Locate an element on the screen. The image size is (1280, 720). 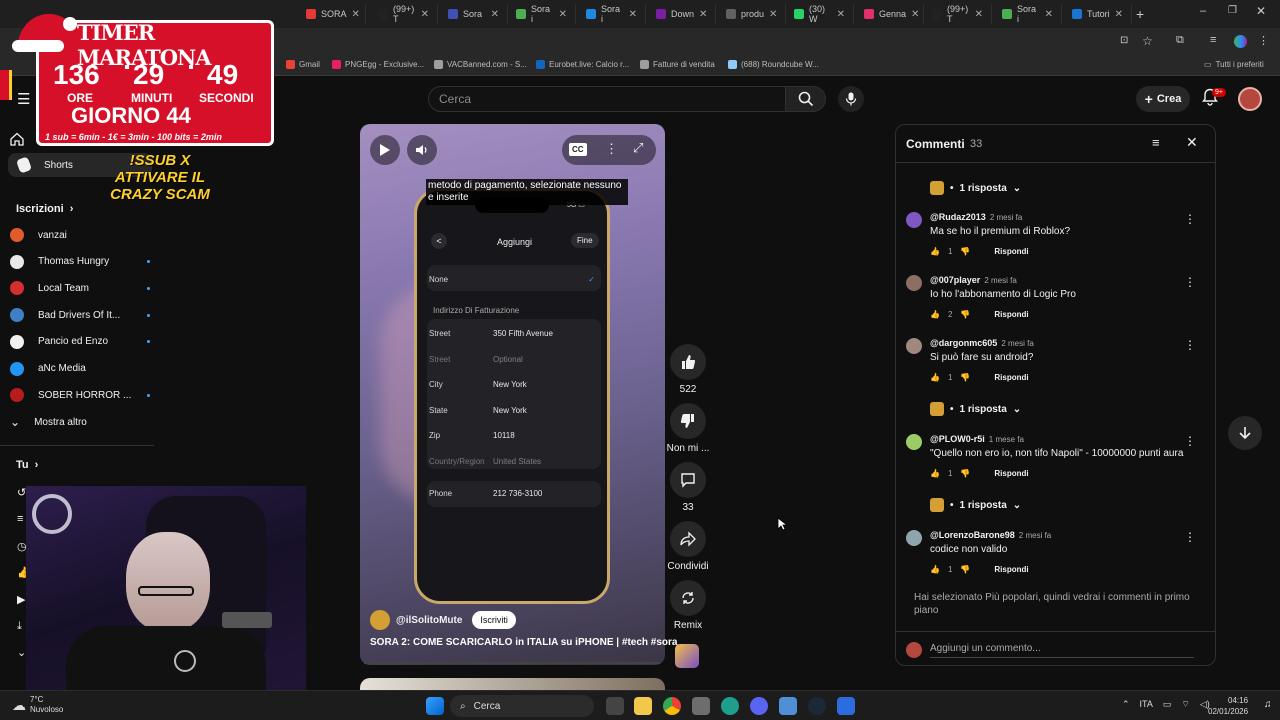
next-short-preview is located at coordinates (512, 684).